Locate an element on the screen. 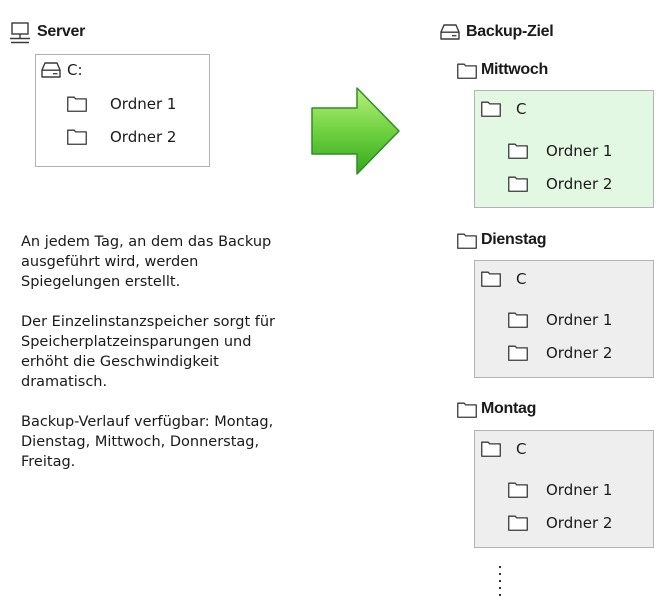 This screenshot has height=603, width=659. description-line: dramatisch. is located at coordinates (64, 382).